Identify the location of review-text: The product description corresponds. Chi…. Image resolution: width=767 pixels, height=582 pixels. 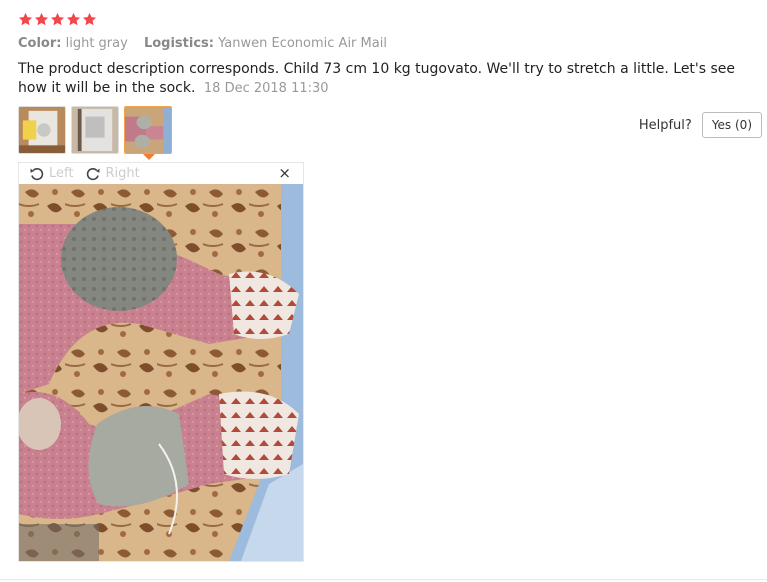
(377, 78).